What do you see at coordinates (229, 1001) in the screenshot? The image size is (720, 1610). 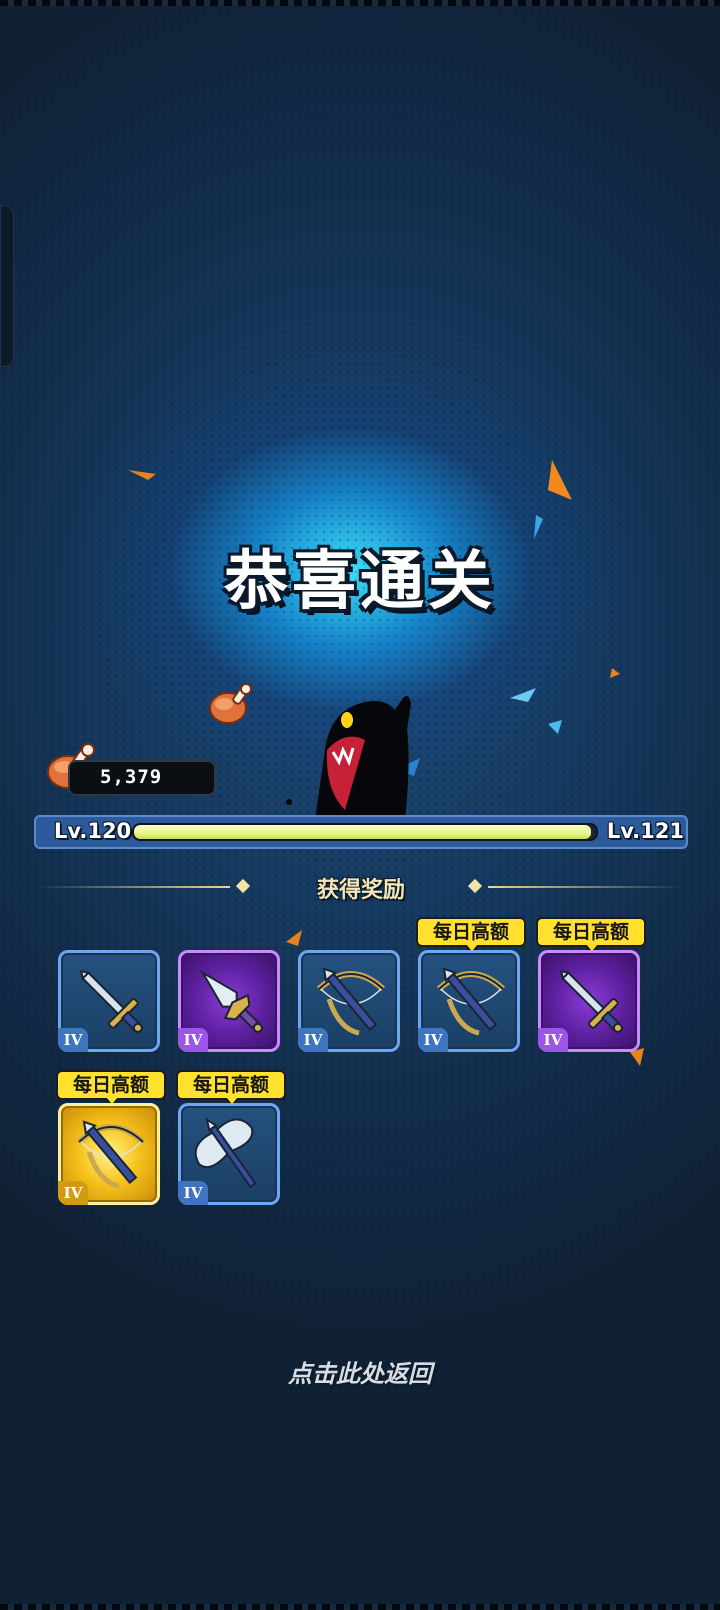 I see `reward-item-dagger: IV` at bounding box center [229, 1001].